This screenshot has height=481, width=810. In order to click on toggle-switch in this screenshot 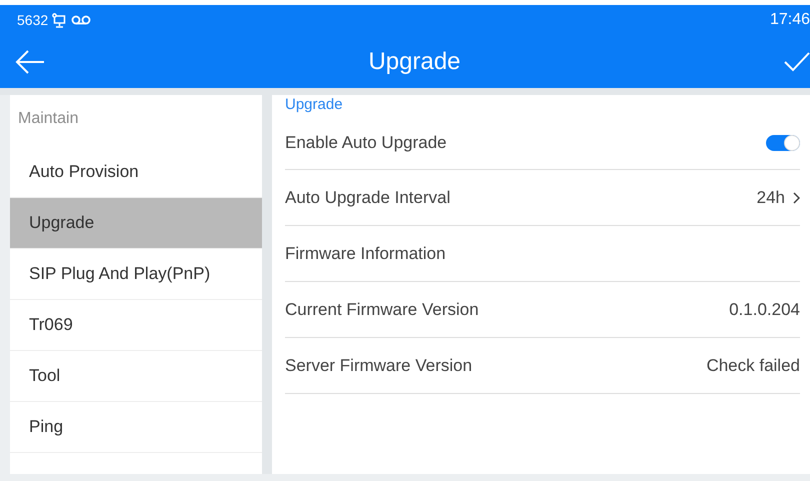, I will do `click(783, 143)`.